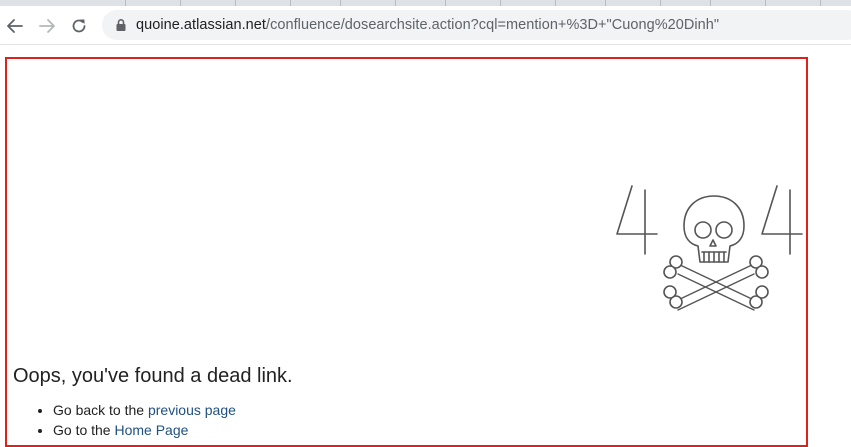  What do you see at coordinates (714, 229) in the screenshot?
I see `skull-icon` at bounding box center [714, 229].